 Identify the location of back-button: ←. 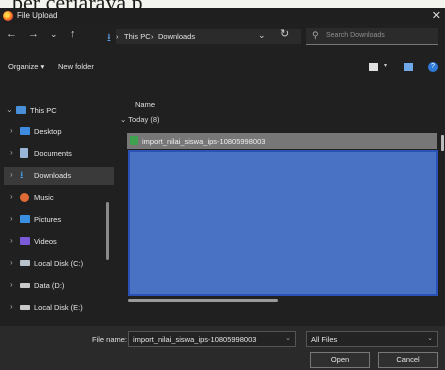
(11, 34).